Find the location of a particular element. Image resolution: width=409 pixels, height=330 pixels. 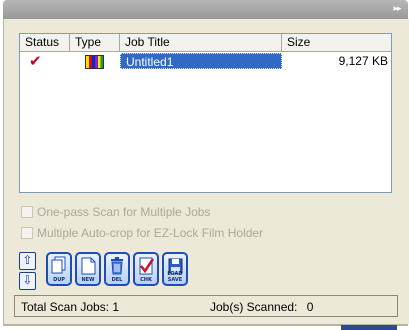

panel-titlebar: ▸▸ is located at coordinates (205, 9).